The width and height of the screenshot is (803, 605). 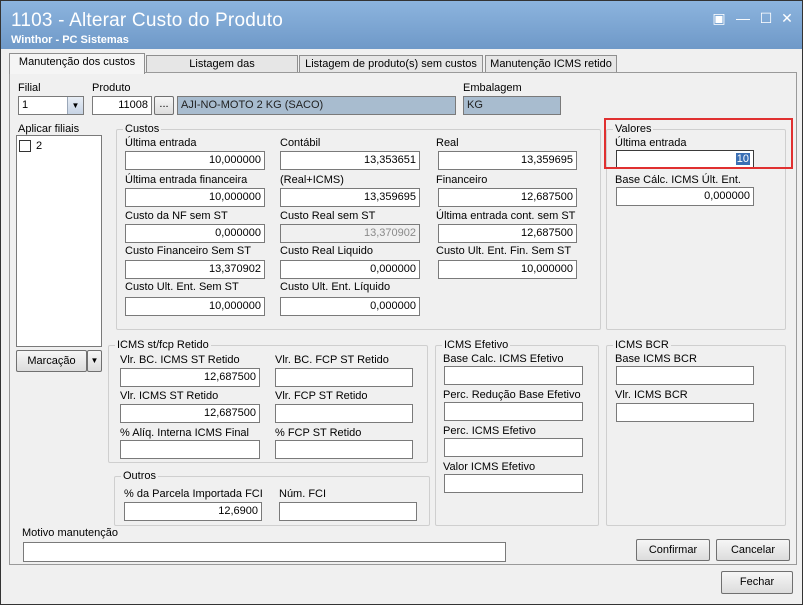 I want to click on minimize-icon: —, so click(x=743, y=18).